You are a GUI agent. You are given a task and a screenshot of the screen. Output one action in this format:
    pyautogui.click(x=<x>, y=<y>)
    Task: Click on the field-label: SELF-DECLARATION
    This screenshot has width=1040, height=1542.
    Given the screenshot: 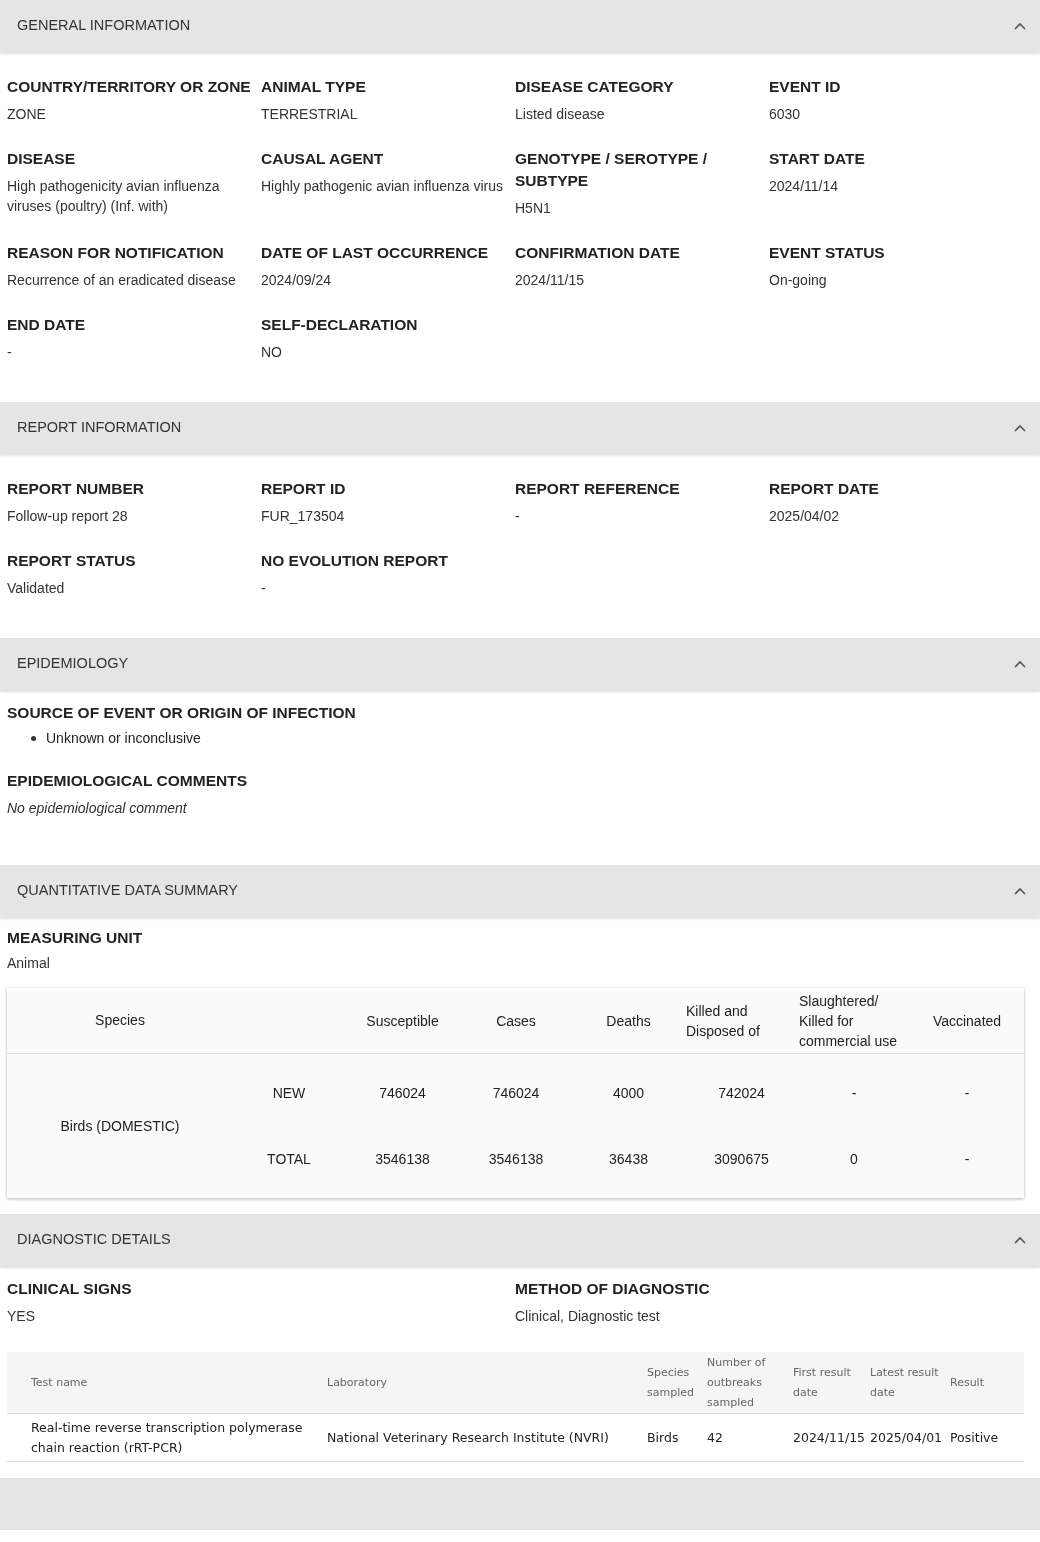 What is the action you would take?
    pyautogui.click(x=340, y=325)
    